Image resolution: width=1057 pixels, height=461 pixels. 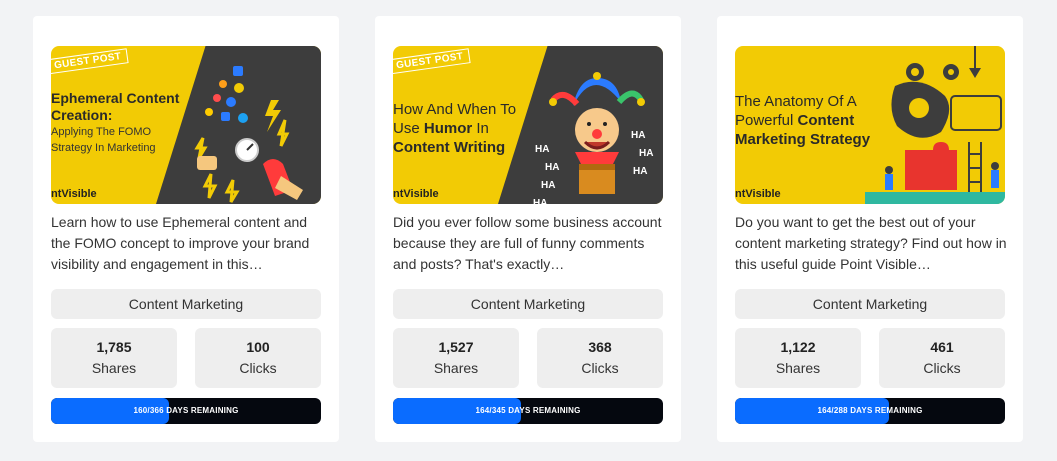 What do you see at coordinates (114, 347) in the screenshot?
I see `shares-count: 1,785` at bounding box center [114, 347].